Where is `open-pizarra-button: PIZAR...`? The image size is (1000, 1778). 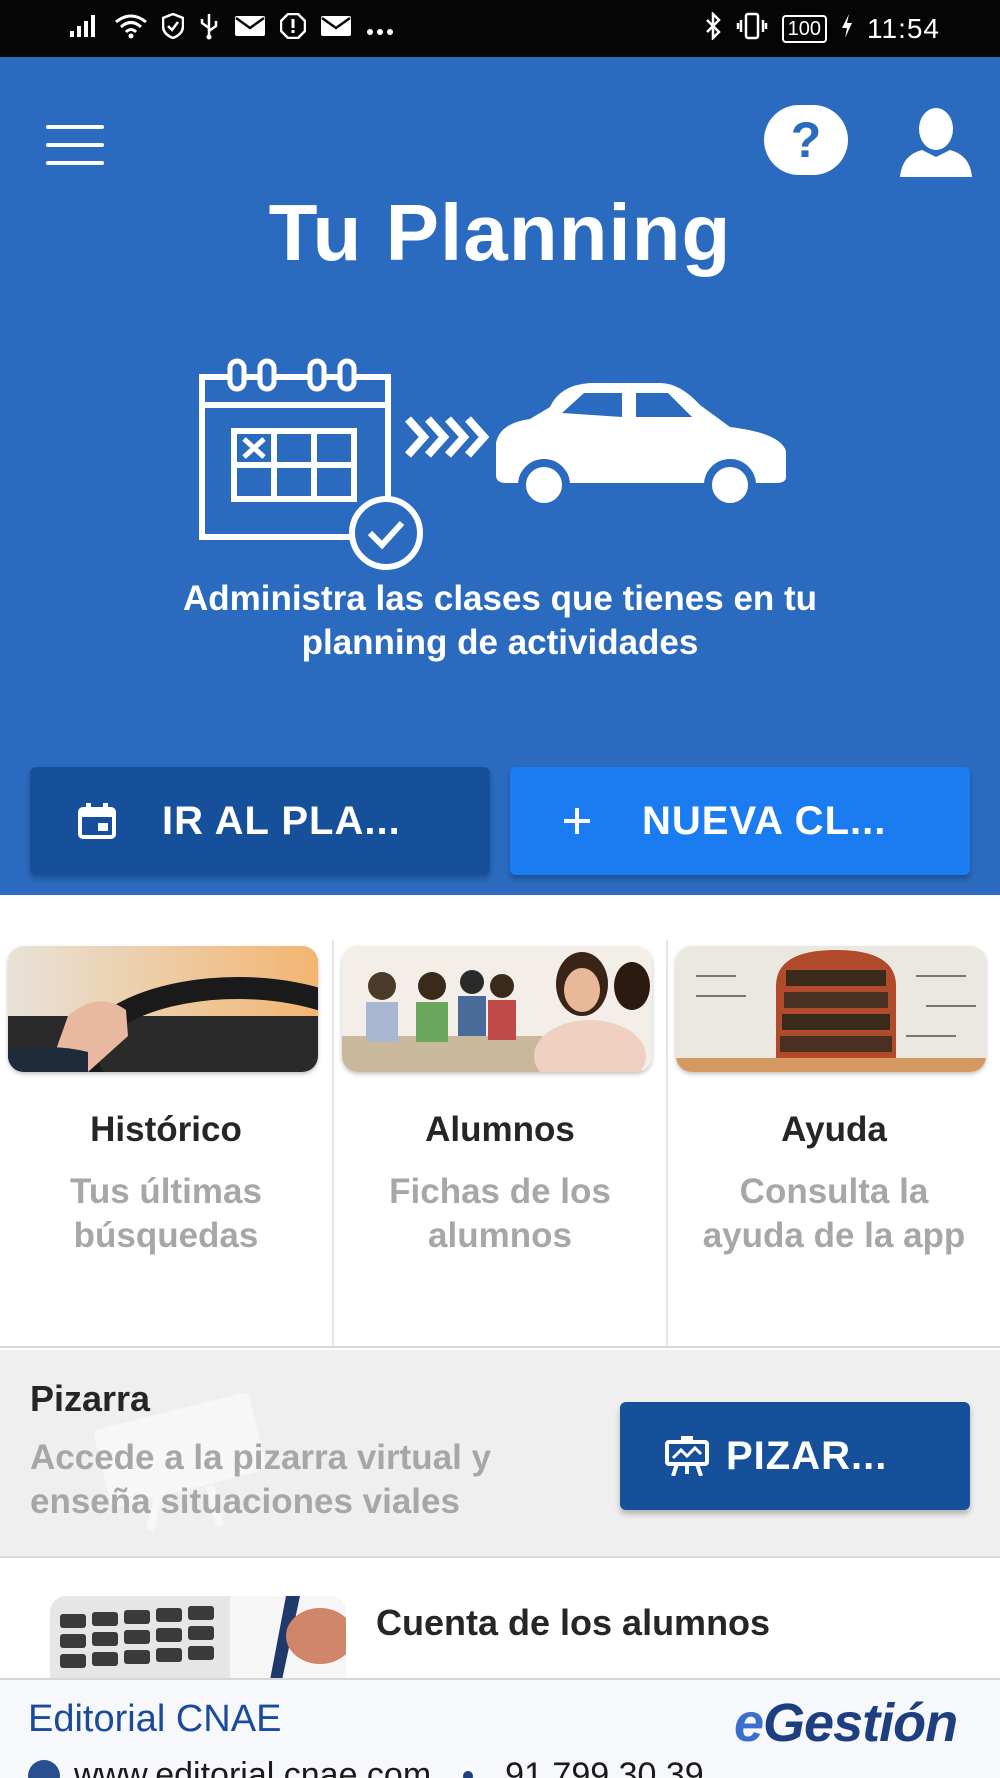
open-pizarra-button: PIZAR... is located at coordinates (795, 1456).